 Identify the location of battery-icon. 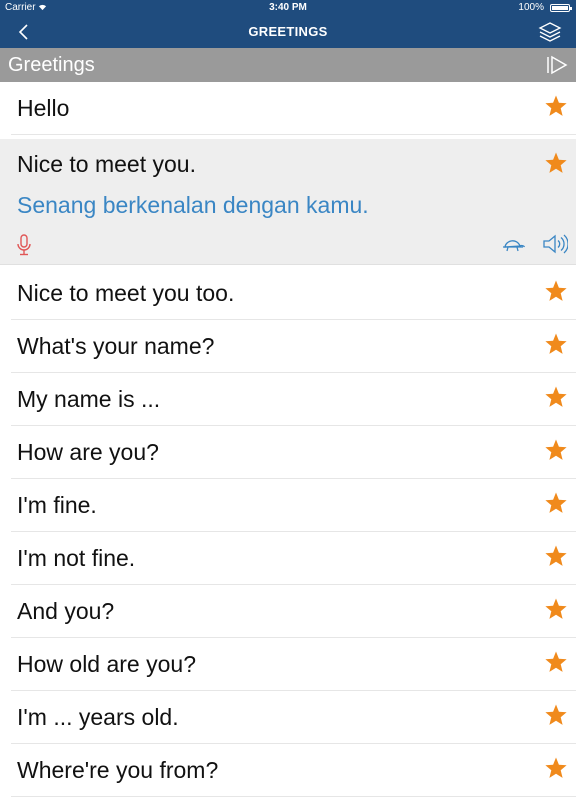
(561, 8).